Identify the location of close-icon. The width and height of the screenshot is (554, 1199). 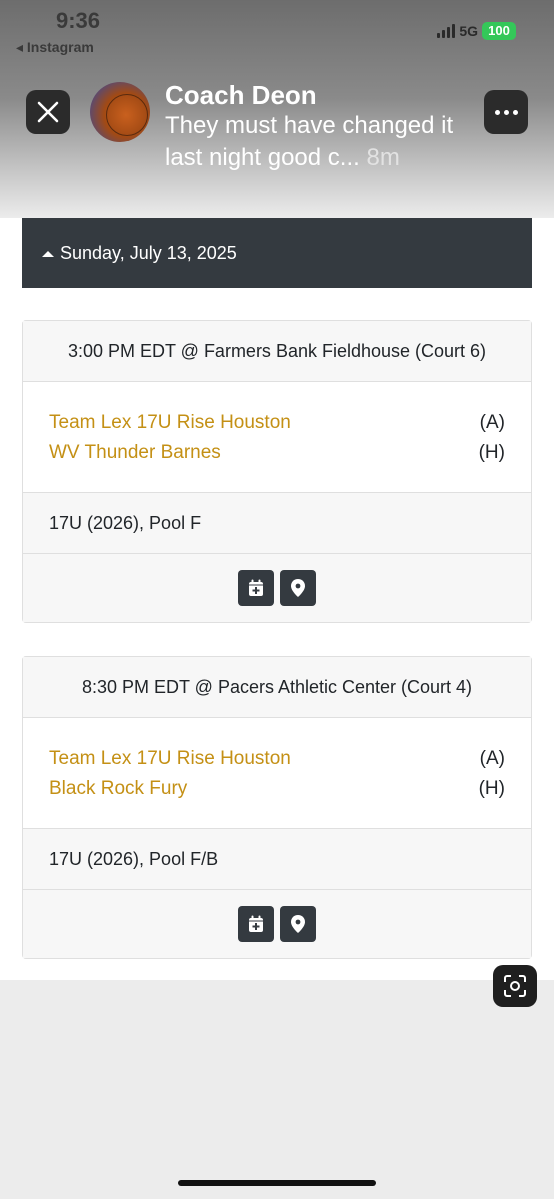
(48, 112).